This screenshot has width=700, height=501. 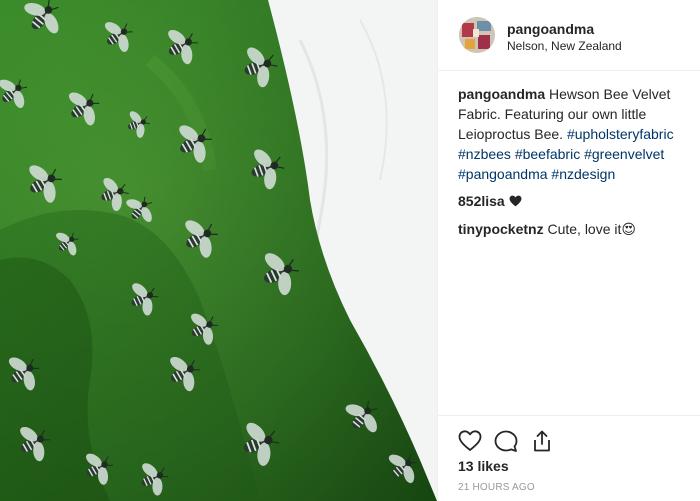 I want to click on post-actions: 13 likes 21 HOURS AGO, so click(x=569, y=458).